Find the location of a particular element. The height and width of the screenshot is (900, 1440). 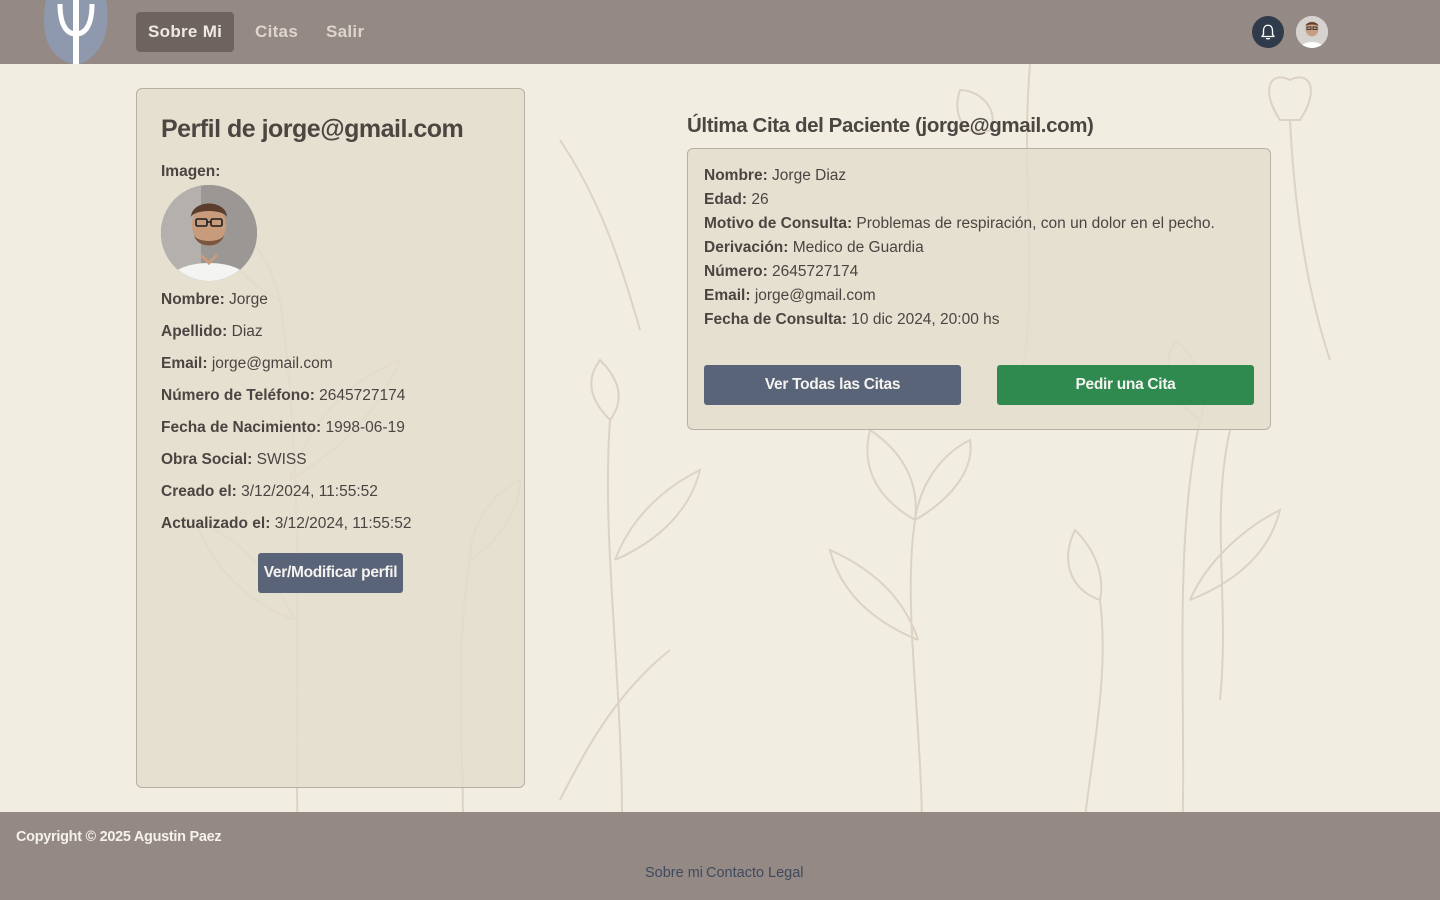

profile-field-nombre: Nombre: Jorge is located at coordinates (214, 300).